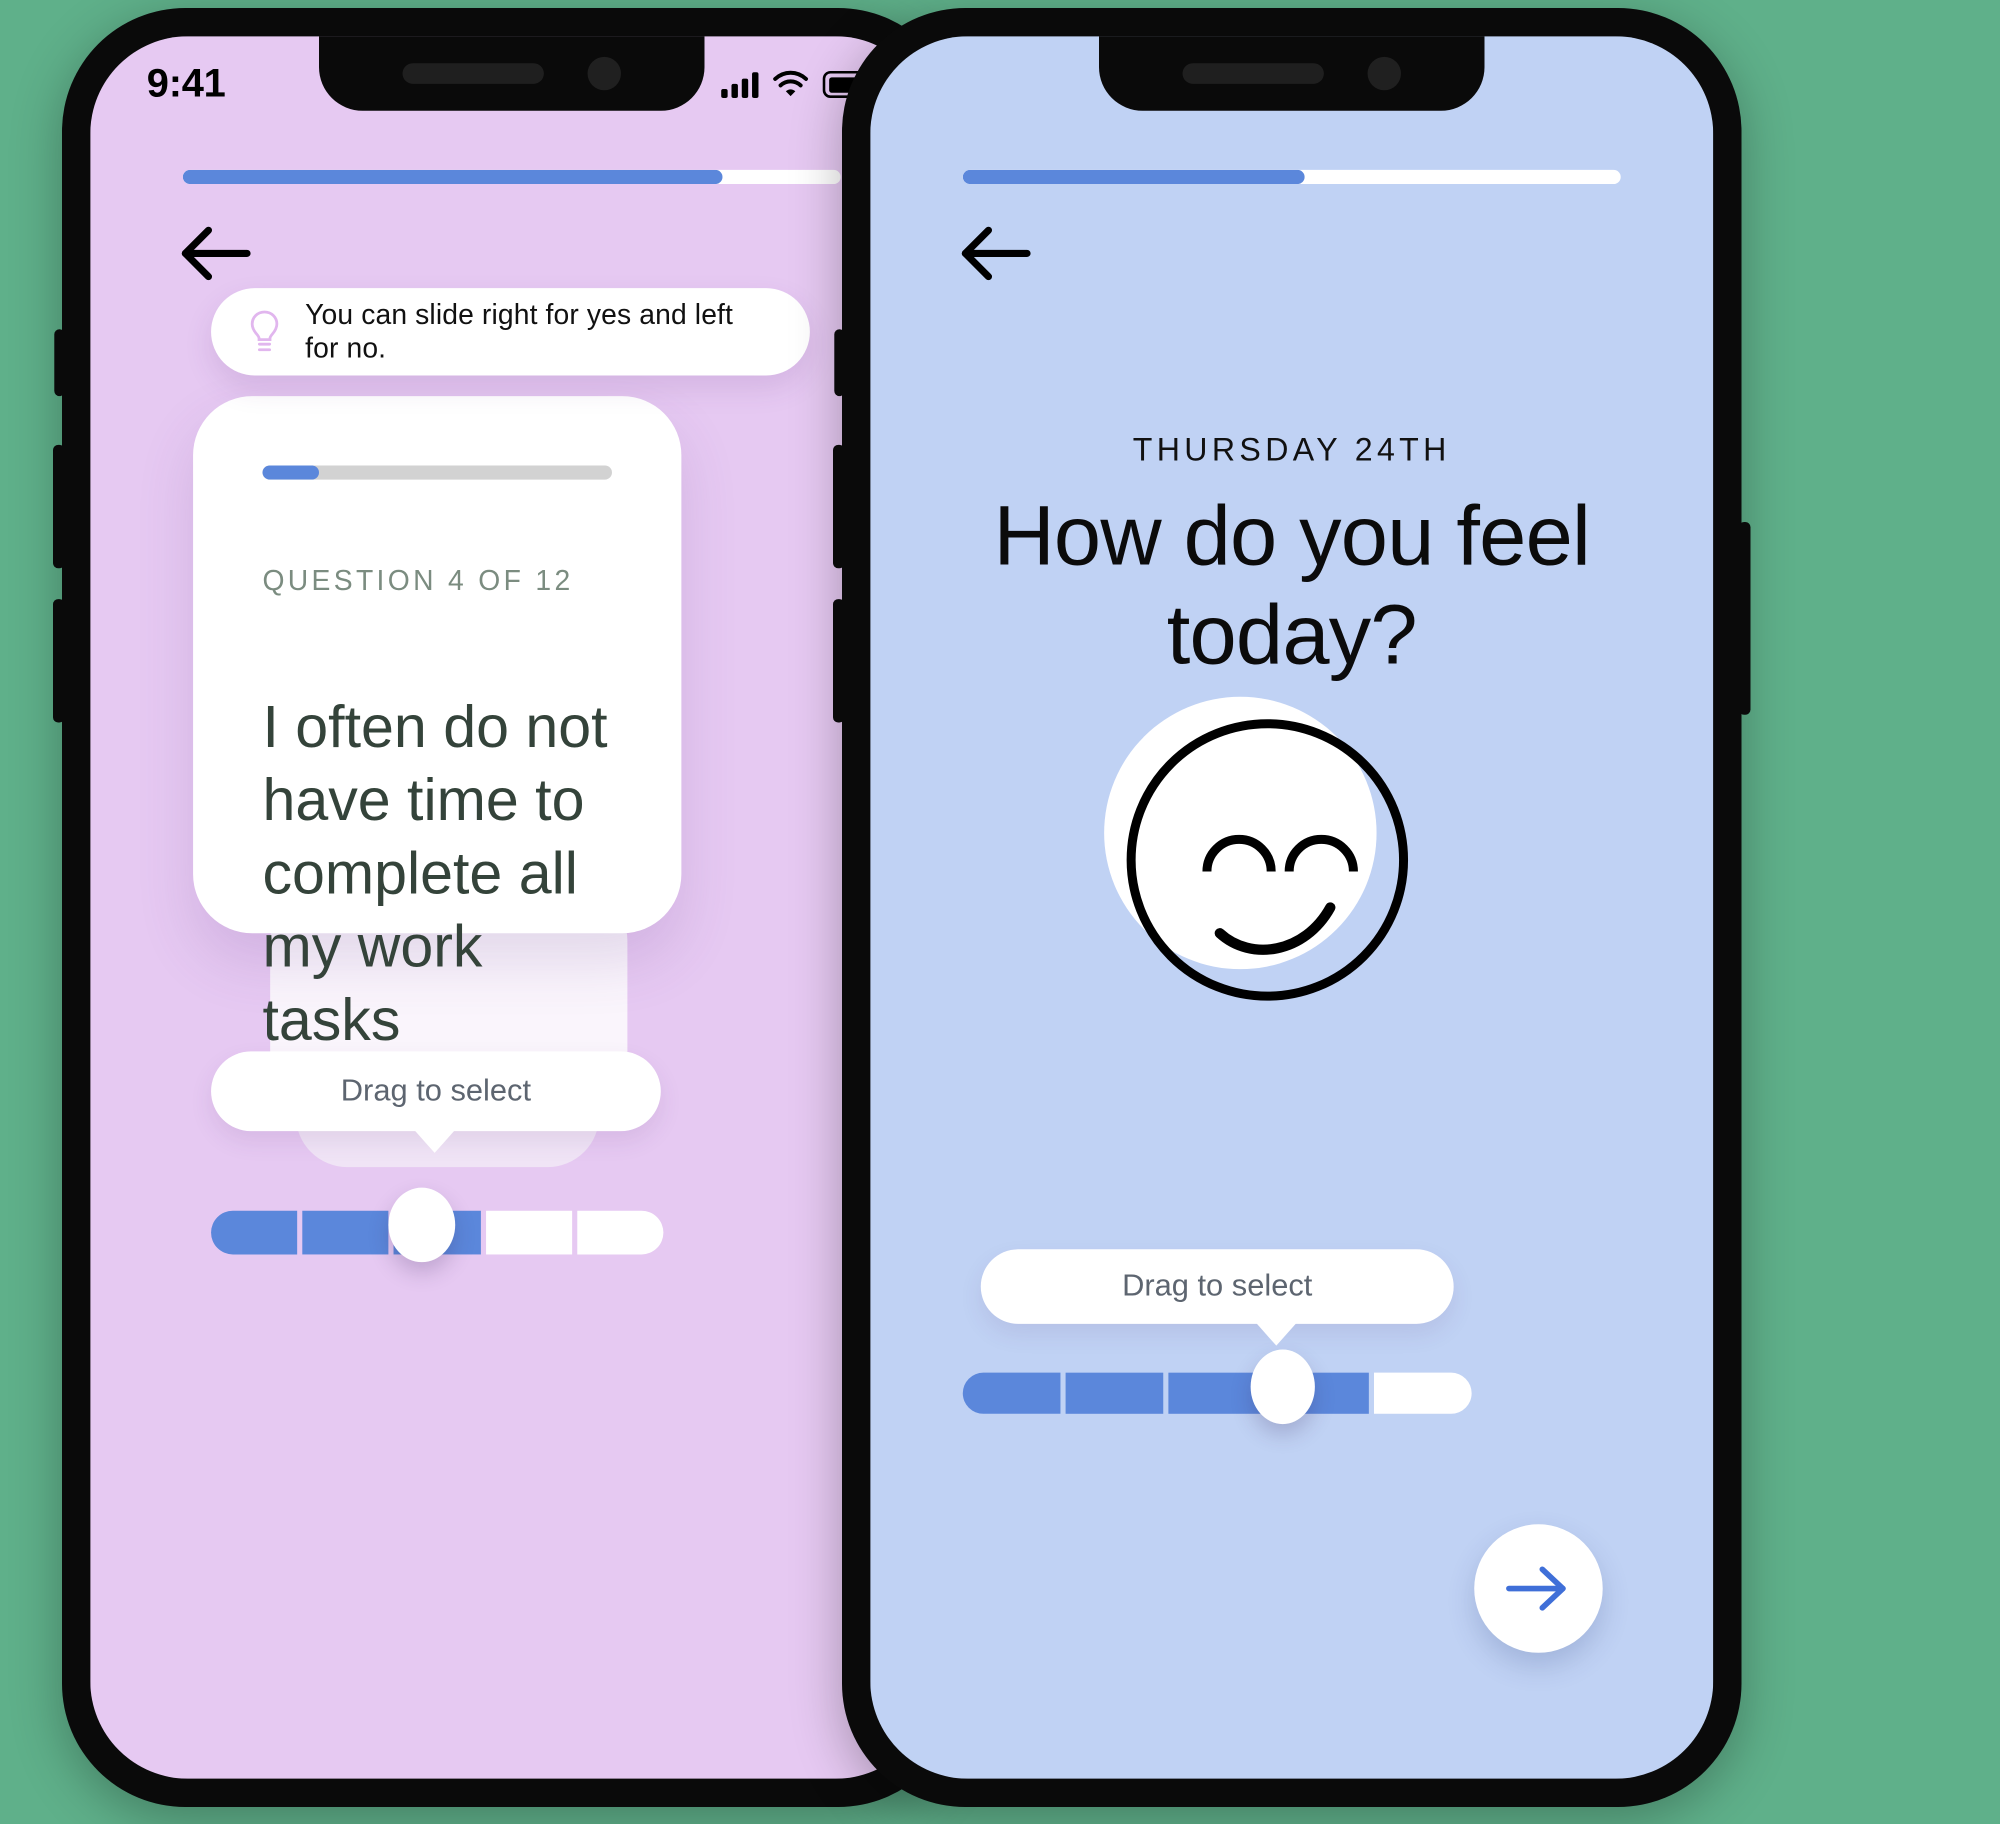 The image size is (2000, 1824). I want to click on slider-knob-left, so click(422, 1225).